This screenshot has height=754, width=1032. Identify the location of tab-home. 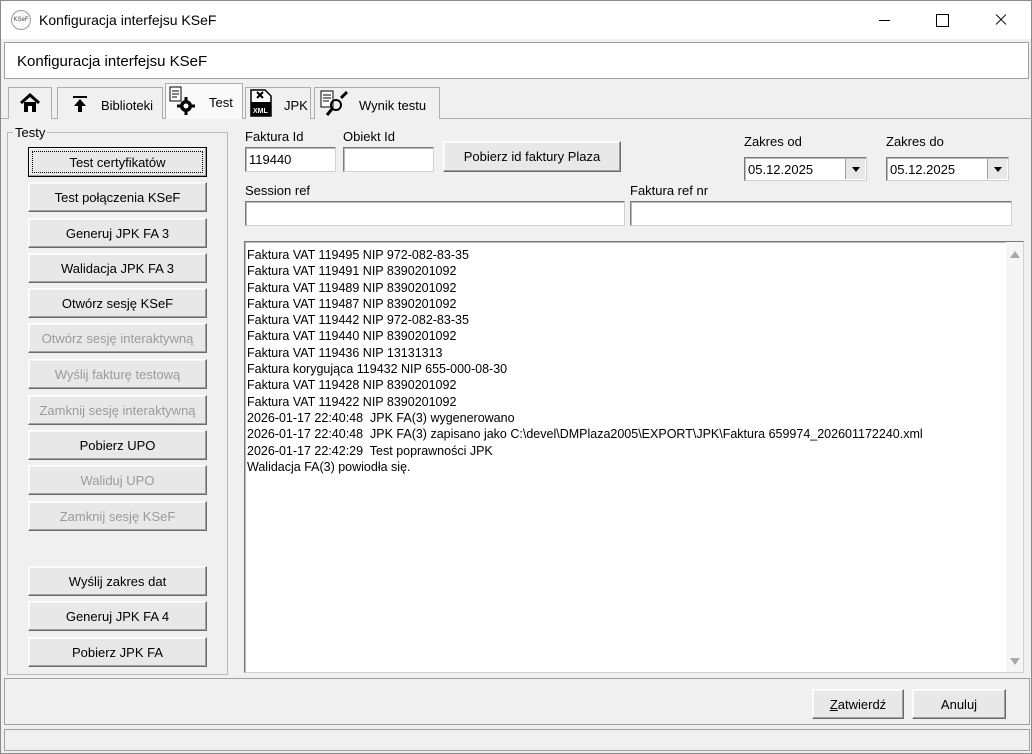
(30, 103).